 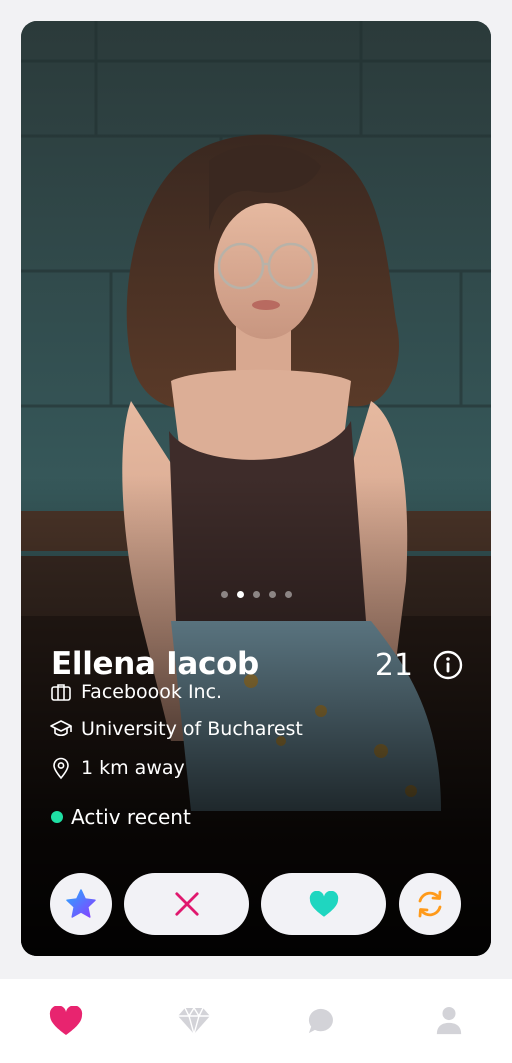 I want to click on profile-icon, so click(x=449, y=1021).